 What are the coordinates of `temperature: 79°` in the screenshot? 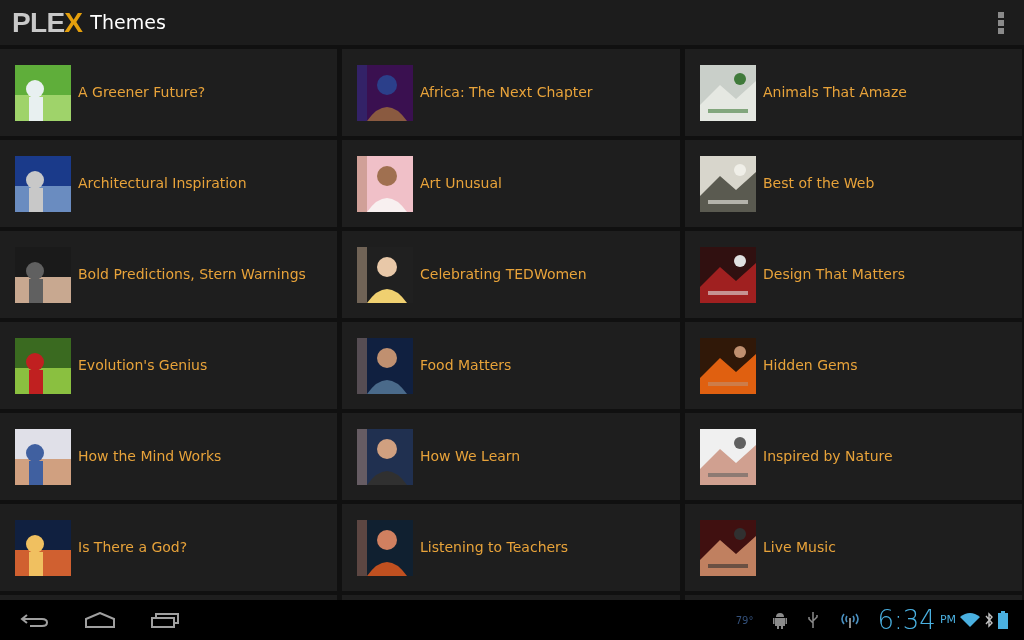 It's located at (744, 620).